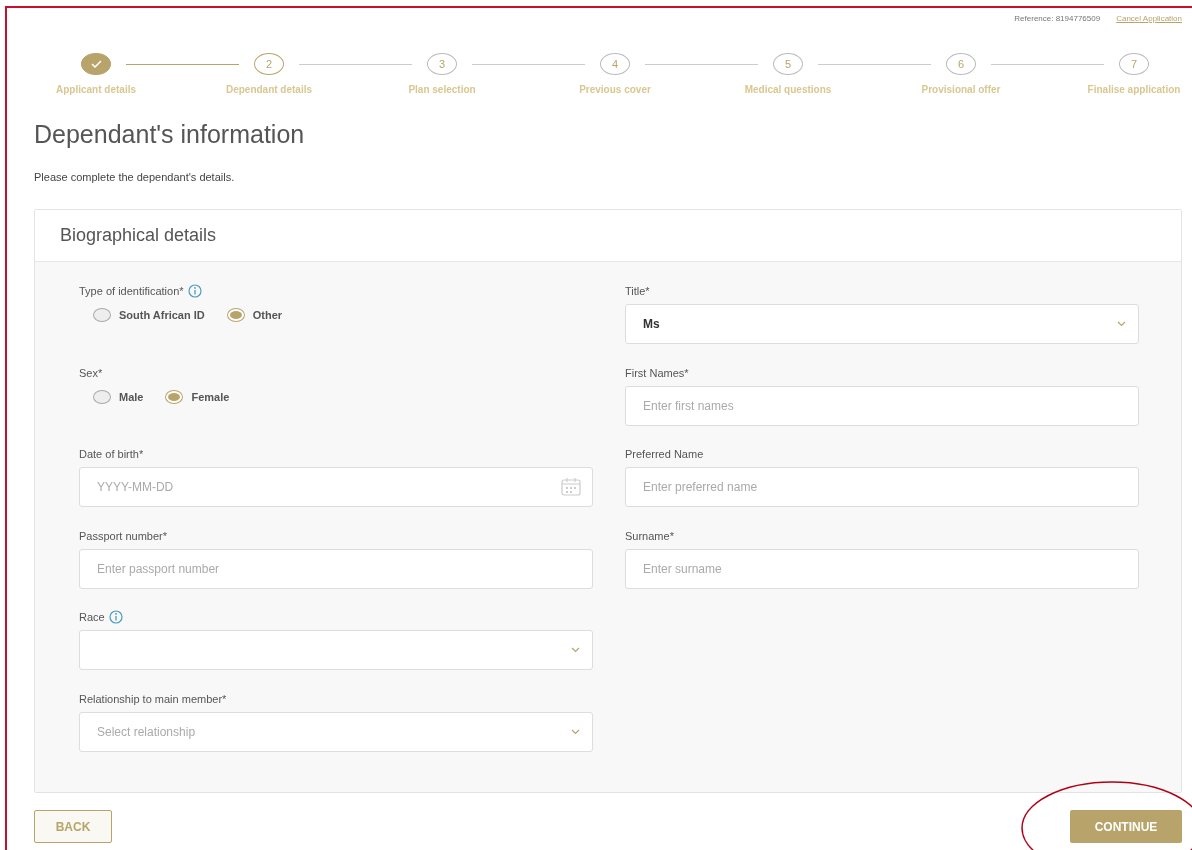 The height and width of the screenshot is (850, 1192). What do you see at coordinates (153, 698) in the screenshot?
I see `field-label: Relationship to main member*` at bounding box center [153, 698].